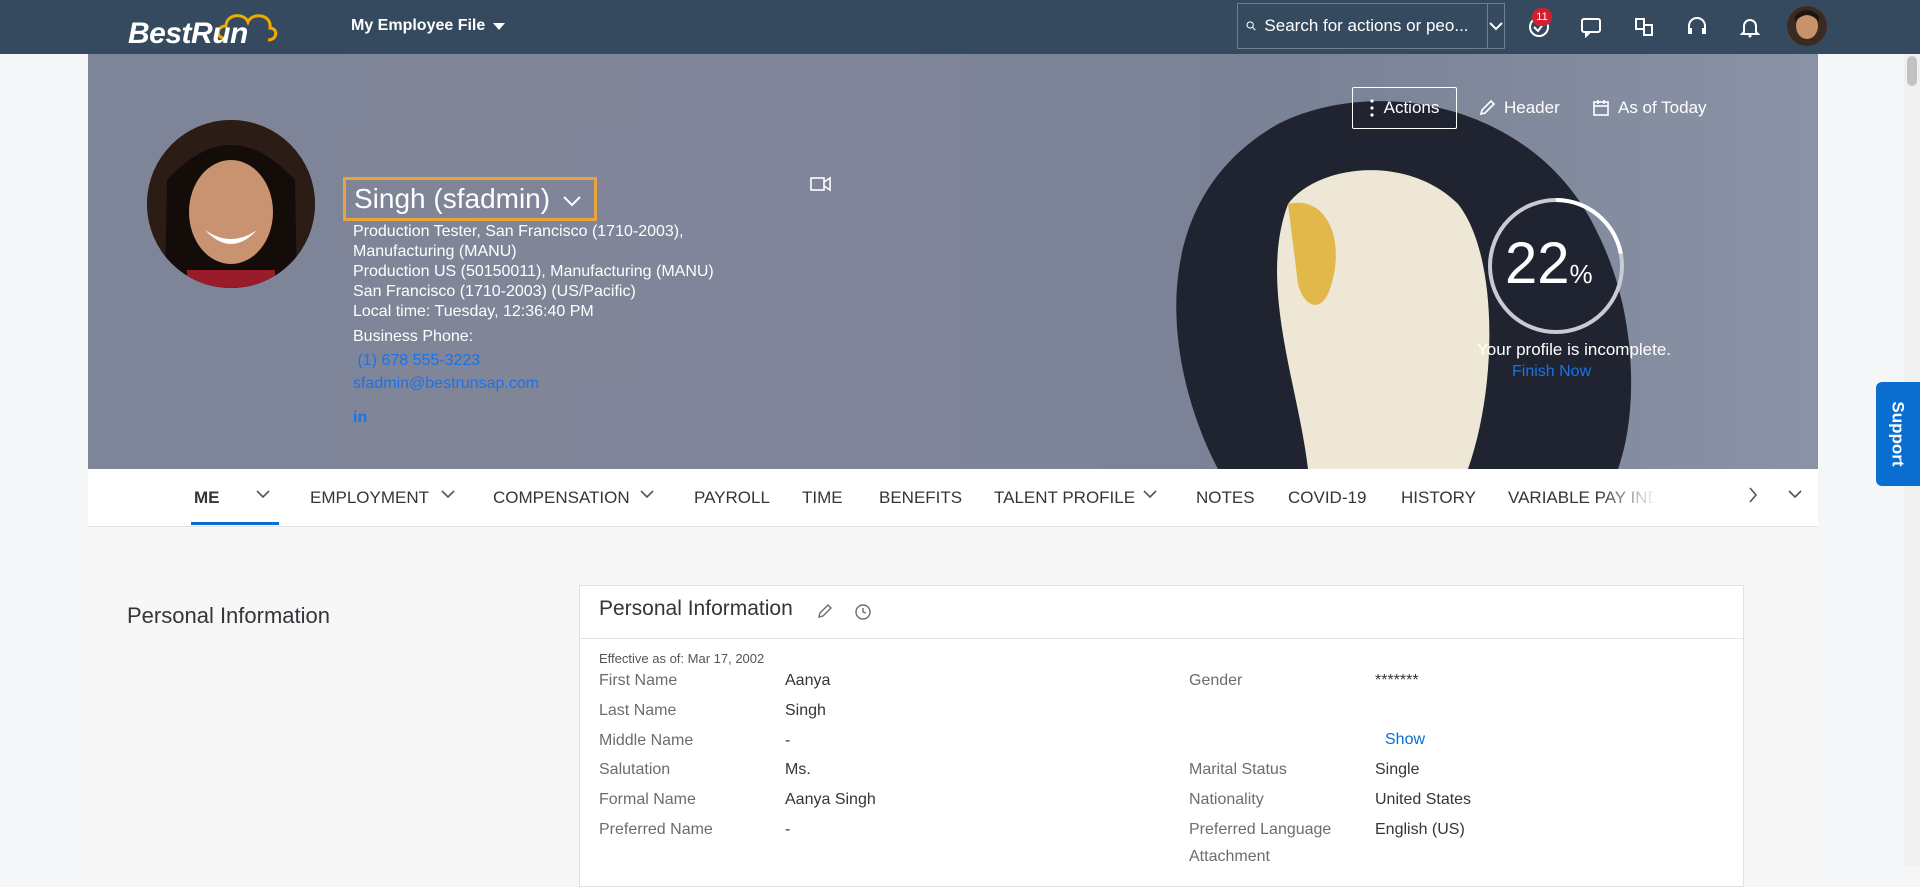  I want to click on chat-button, so click(1591, 27).